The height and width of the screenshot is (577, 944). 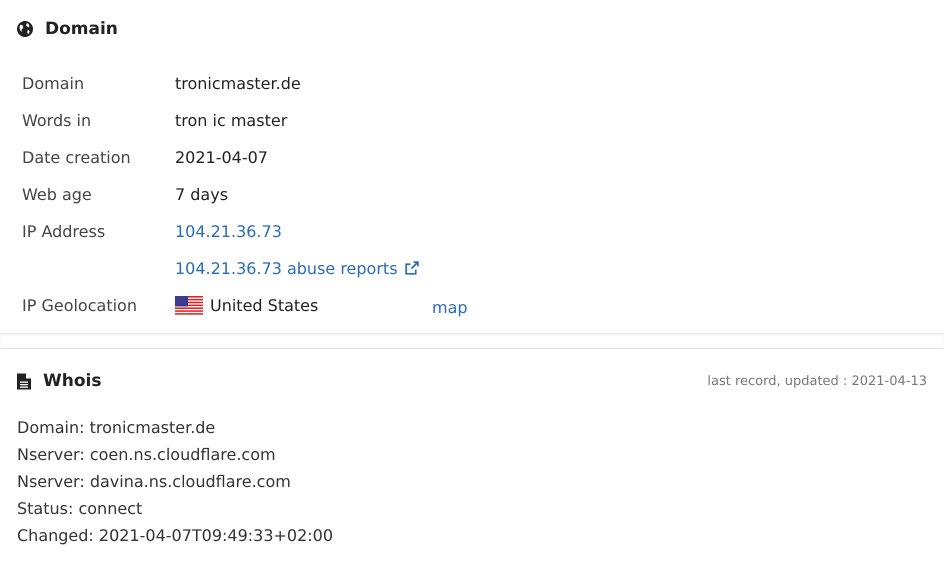 What do you see at coordinates (297, 268) in the screenshot?
I see `abuse-reports-link: 104.21.36.73 abuse reports` at bounding box center [297, 268].